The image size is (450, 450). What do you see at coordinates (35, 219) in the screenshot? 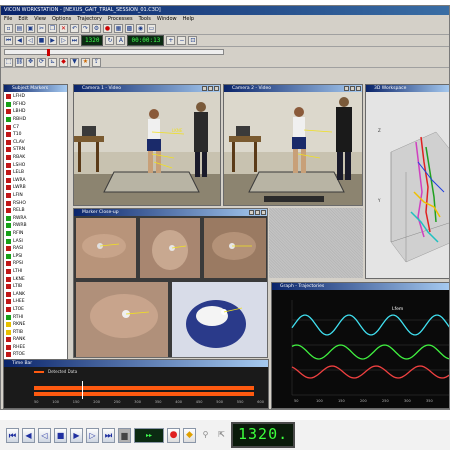
I see `tree-item: RWRA` at bounding box center [35, 219].